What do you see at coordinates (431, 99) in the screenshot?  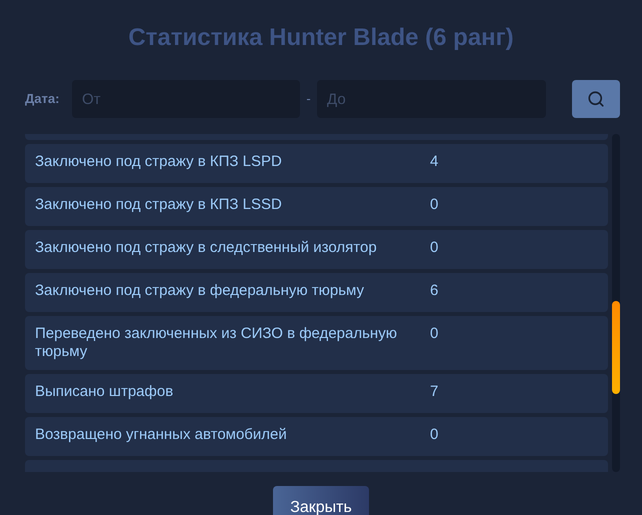 I see `to-date-field: До` at bounding box center [431, 99].